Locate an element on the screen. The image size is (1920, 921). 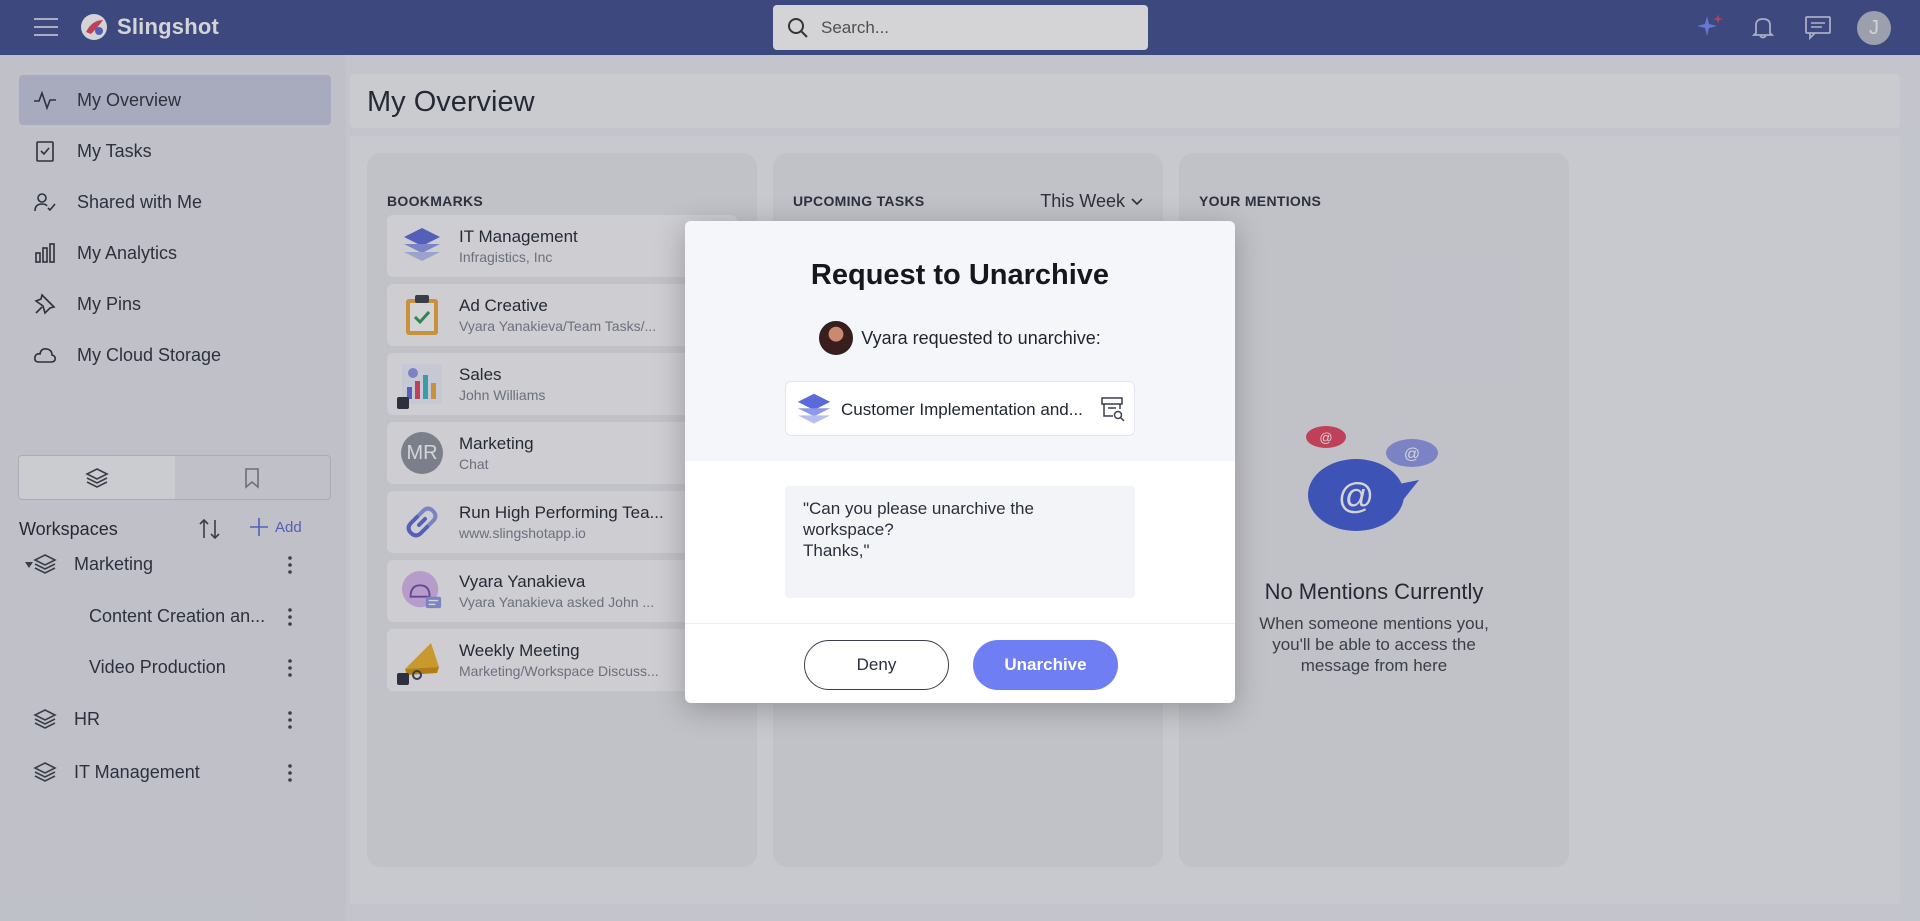
dialog-footer: Deny Unarchive is located at coordinates (960, 663).